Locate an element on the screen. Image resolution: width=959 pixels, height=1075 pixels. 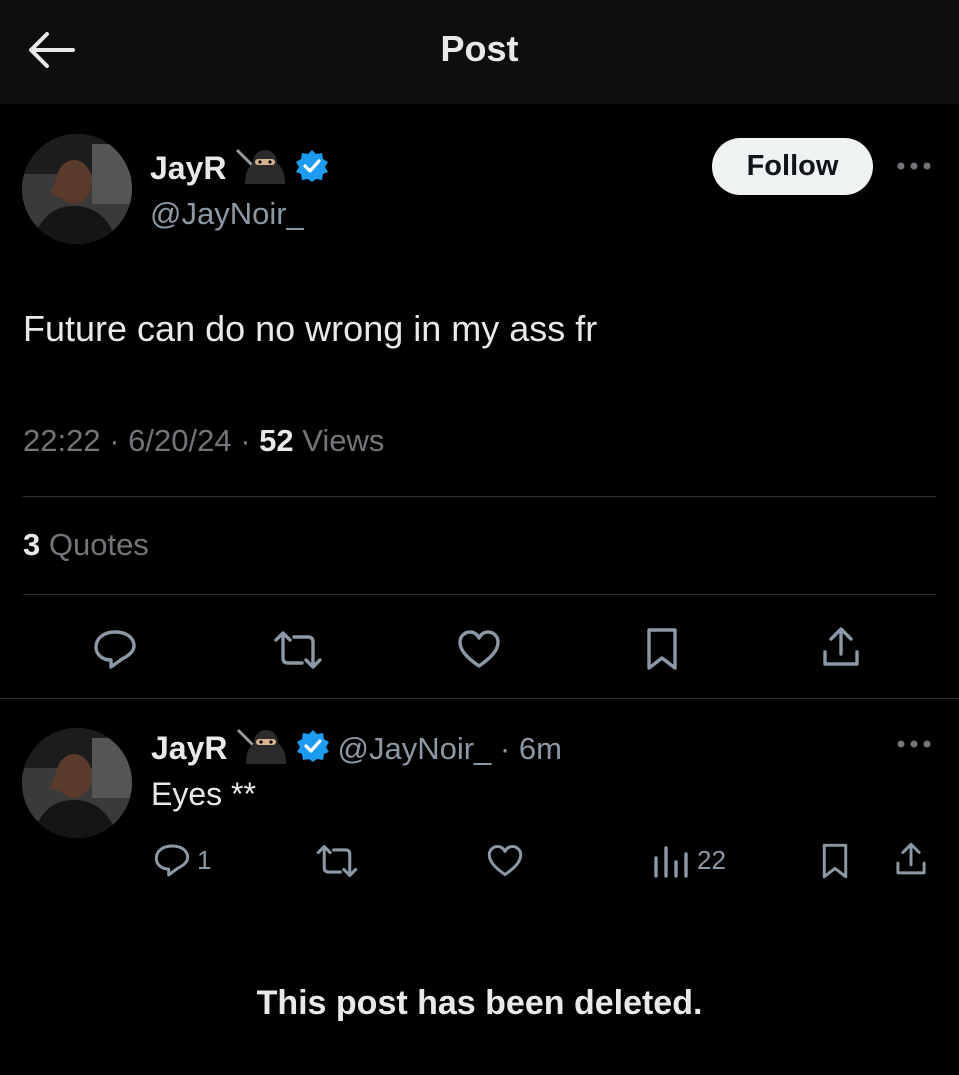
views-chart-icon is located at coordinates (671, 862).